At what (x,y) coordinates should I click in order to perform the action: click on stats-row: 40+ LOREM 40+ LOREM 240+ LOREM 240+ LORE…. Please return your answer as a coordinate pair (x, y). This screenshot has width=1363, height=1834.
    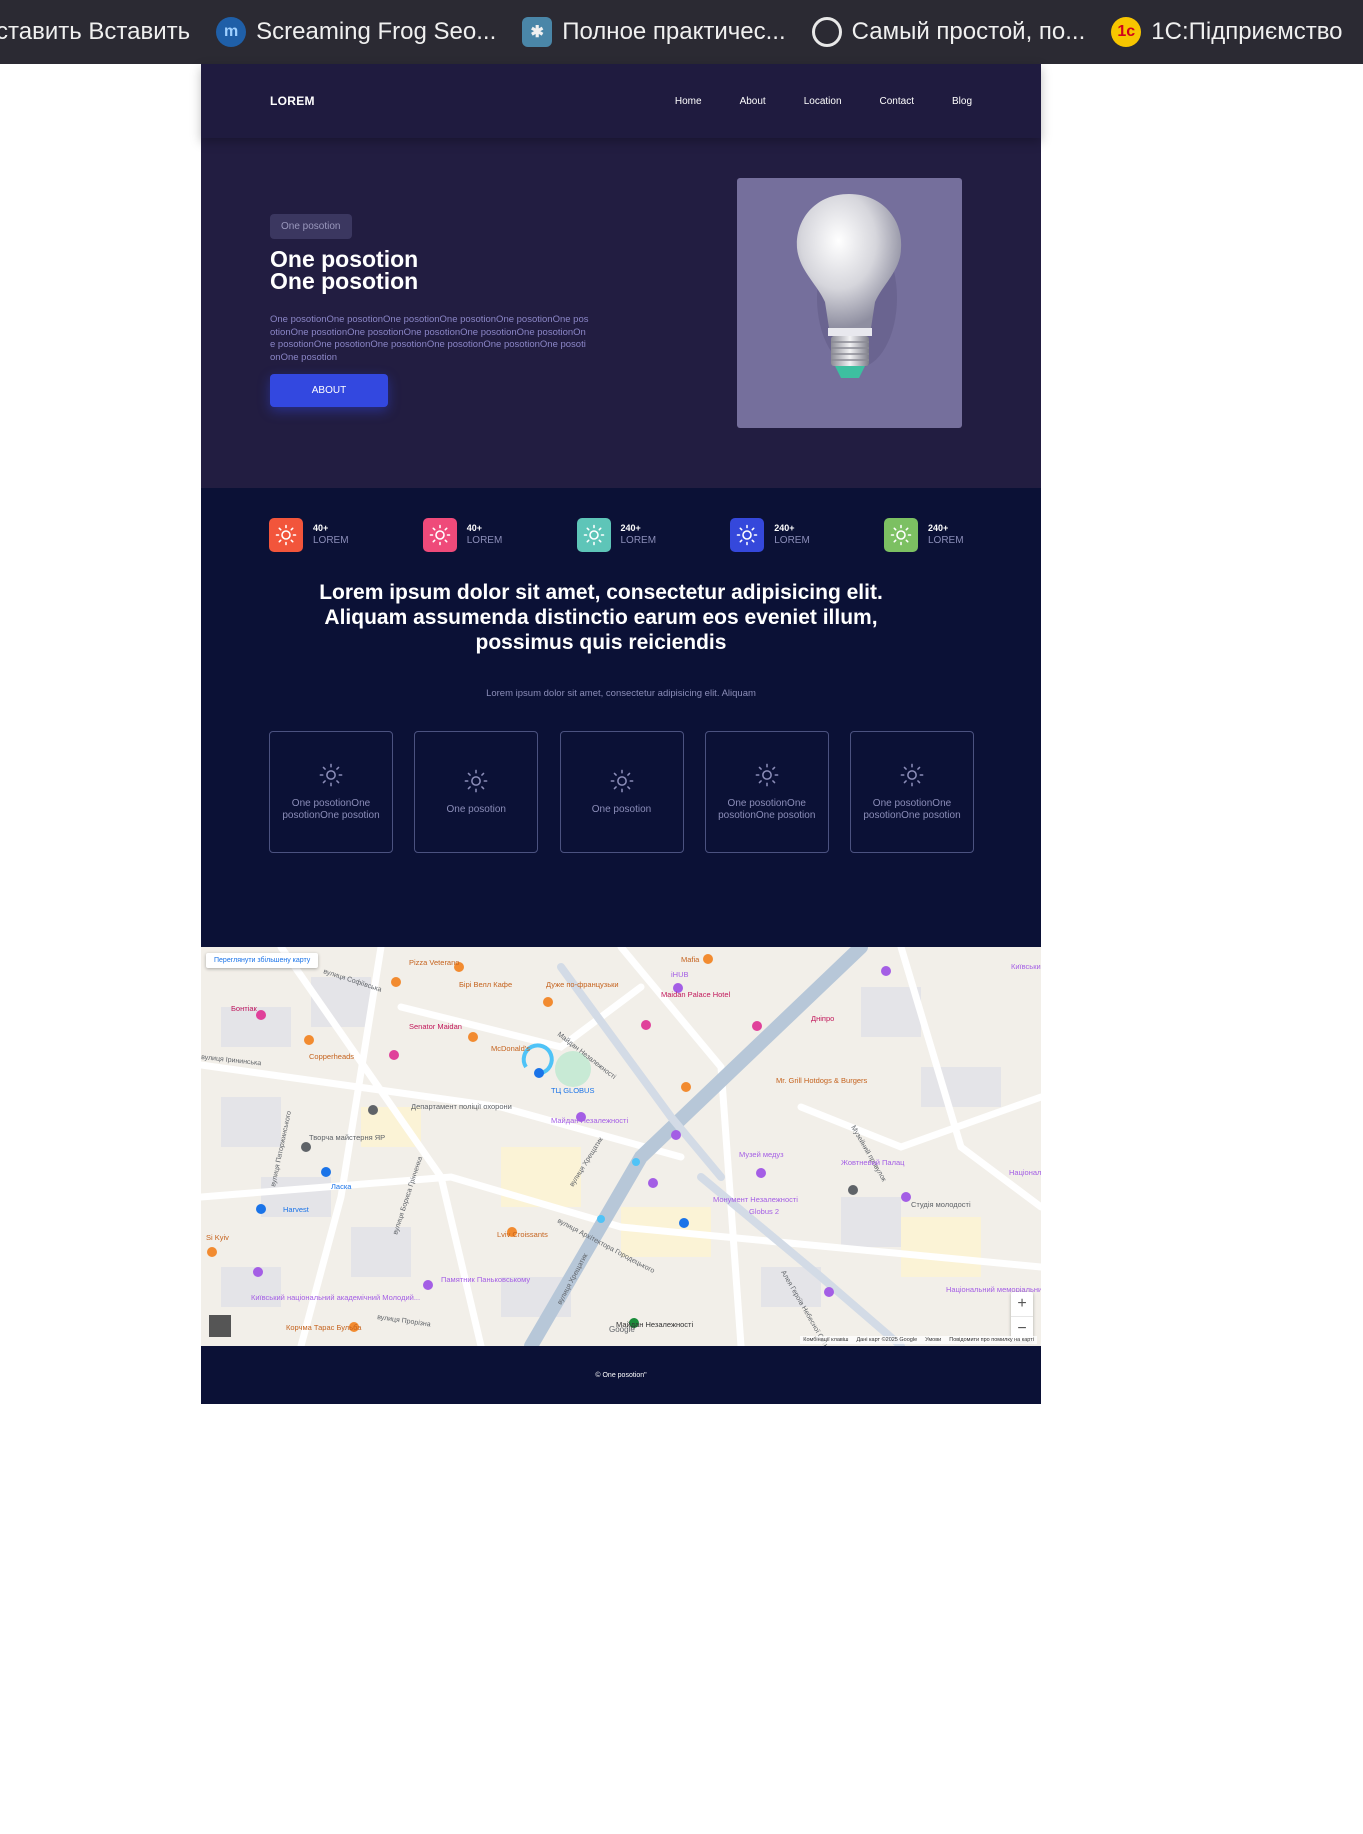
    Looking at the image, I should click on (621, 535).